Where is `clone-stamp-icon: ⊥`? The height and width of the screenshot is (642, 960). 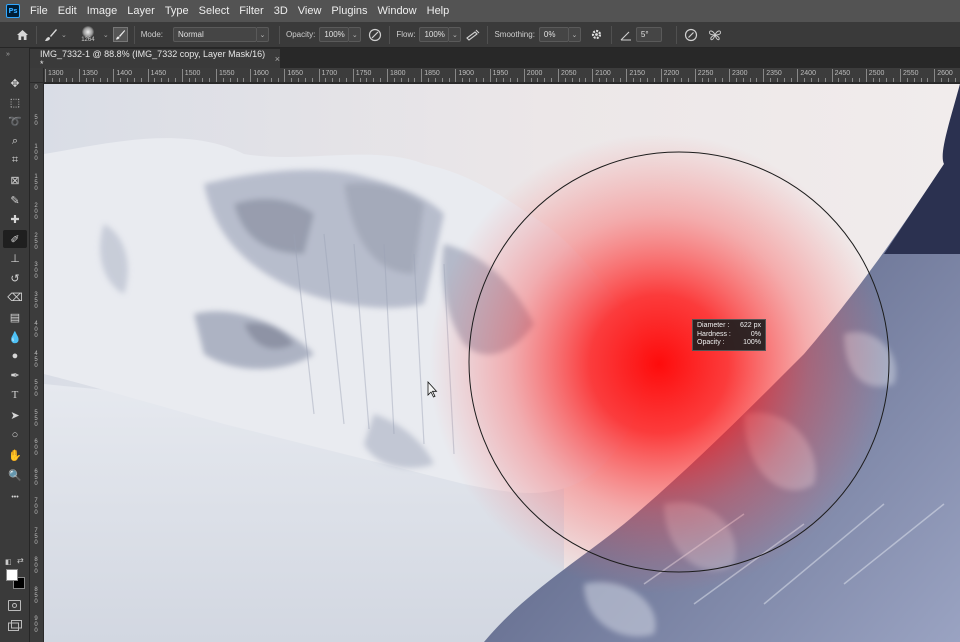 clone-stamp-icon: ⊥ is located at coordinates (15, 258).